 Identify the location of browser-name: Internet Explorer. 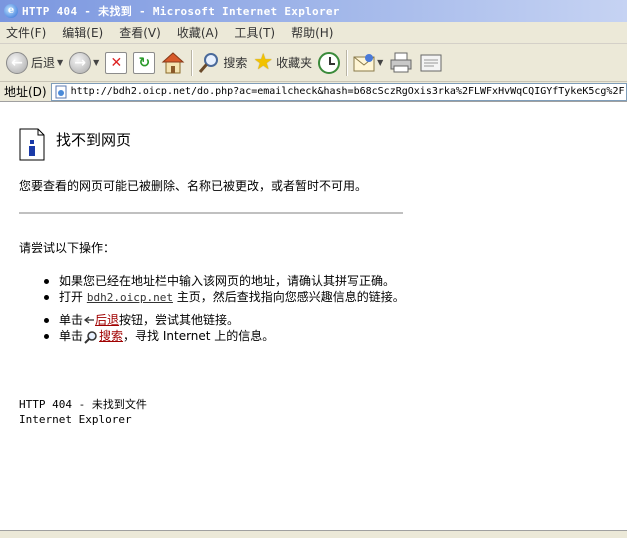
(75, 419).